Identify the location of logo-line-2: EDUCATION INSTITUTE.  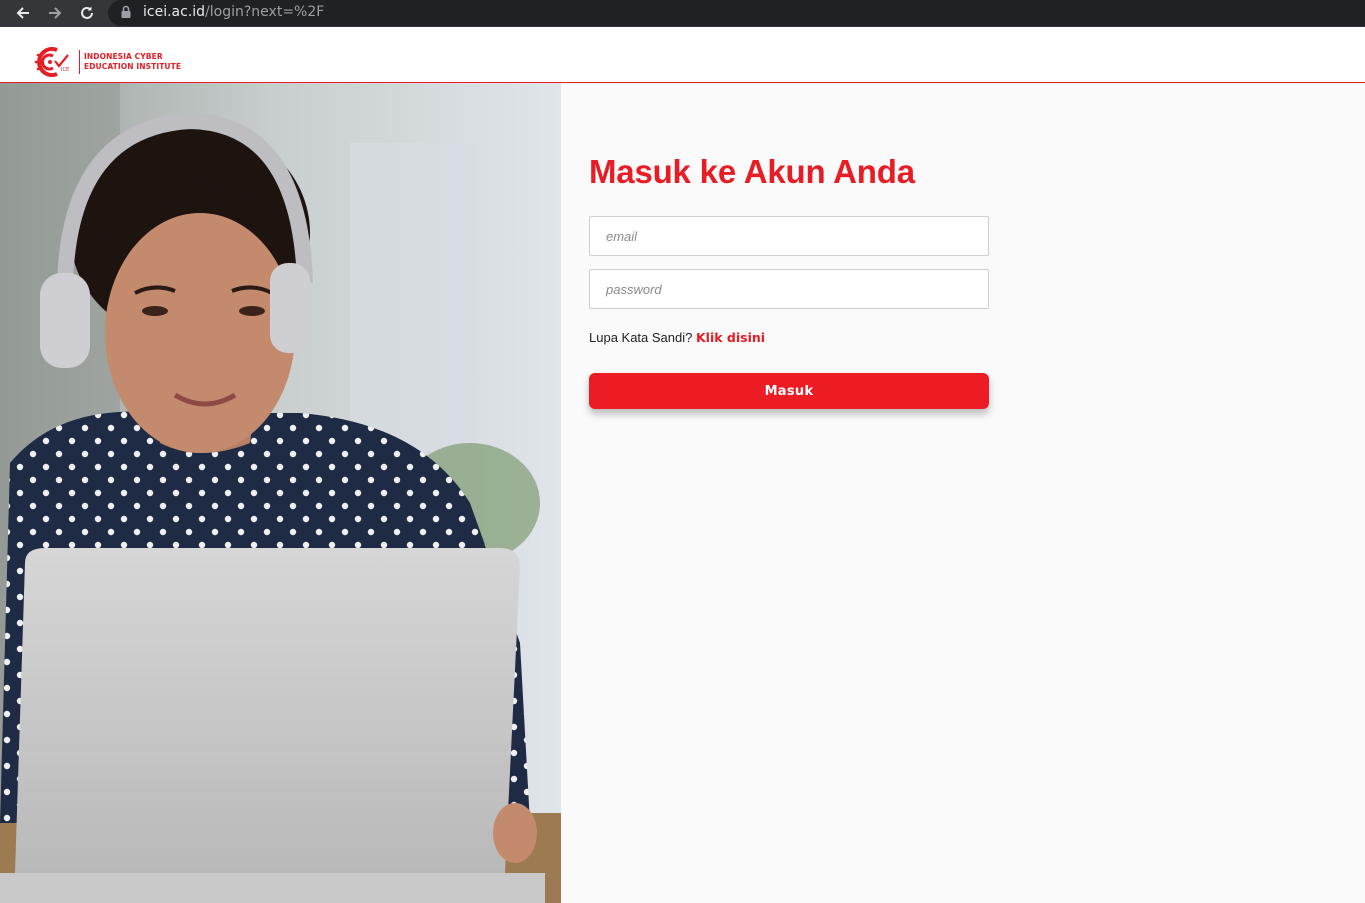
(133, 66).